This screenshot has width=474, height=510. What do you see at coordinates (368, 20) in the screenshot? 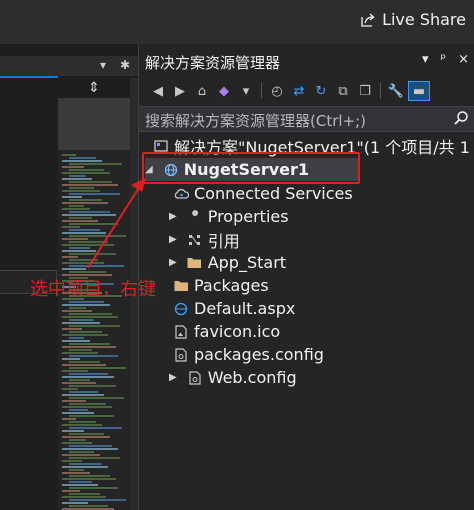
I see `share-icon` at bounding box center [368, 20].